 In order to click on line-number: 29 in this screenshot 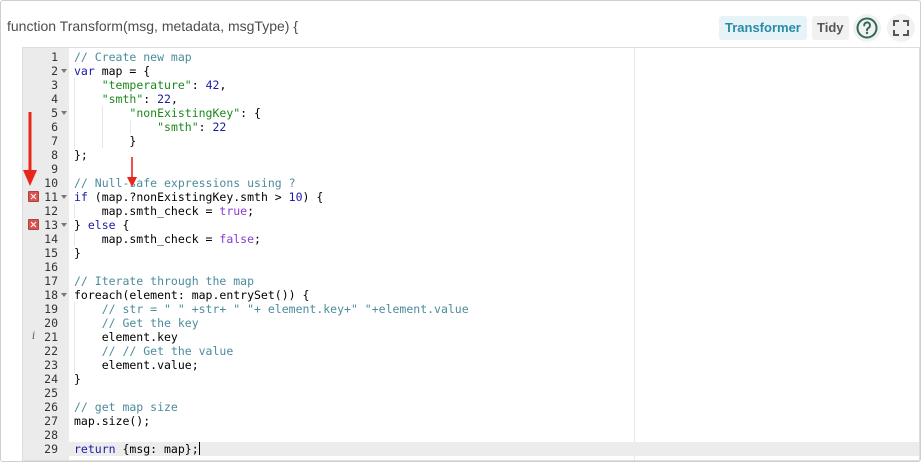, I will do `click(51, 449)`.